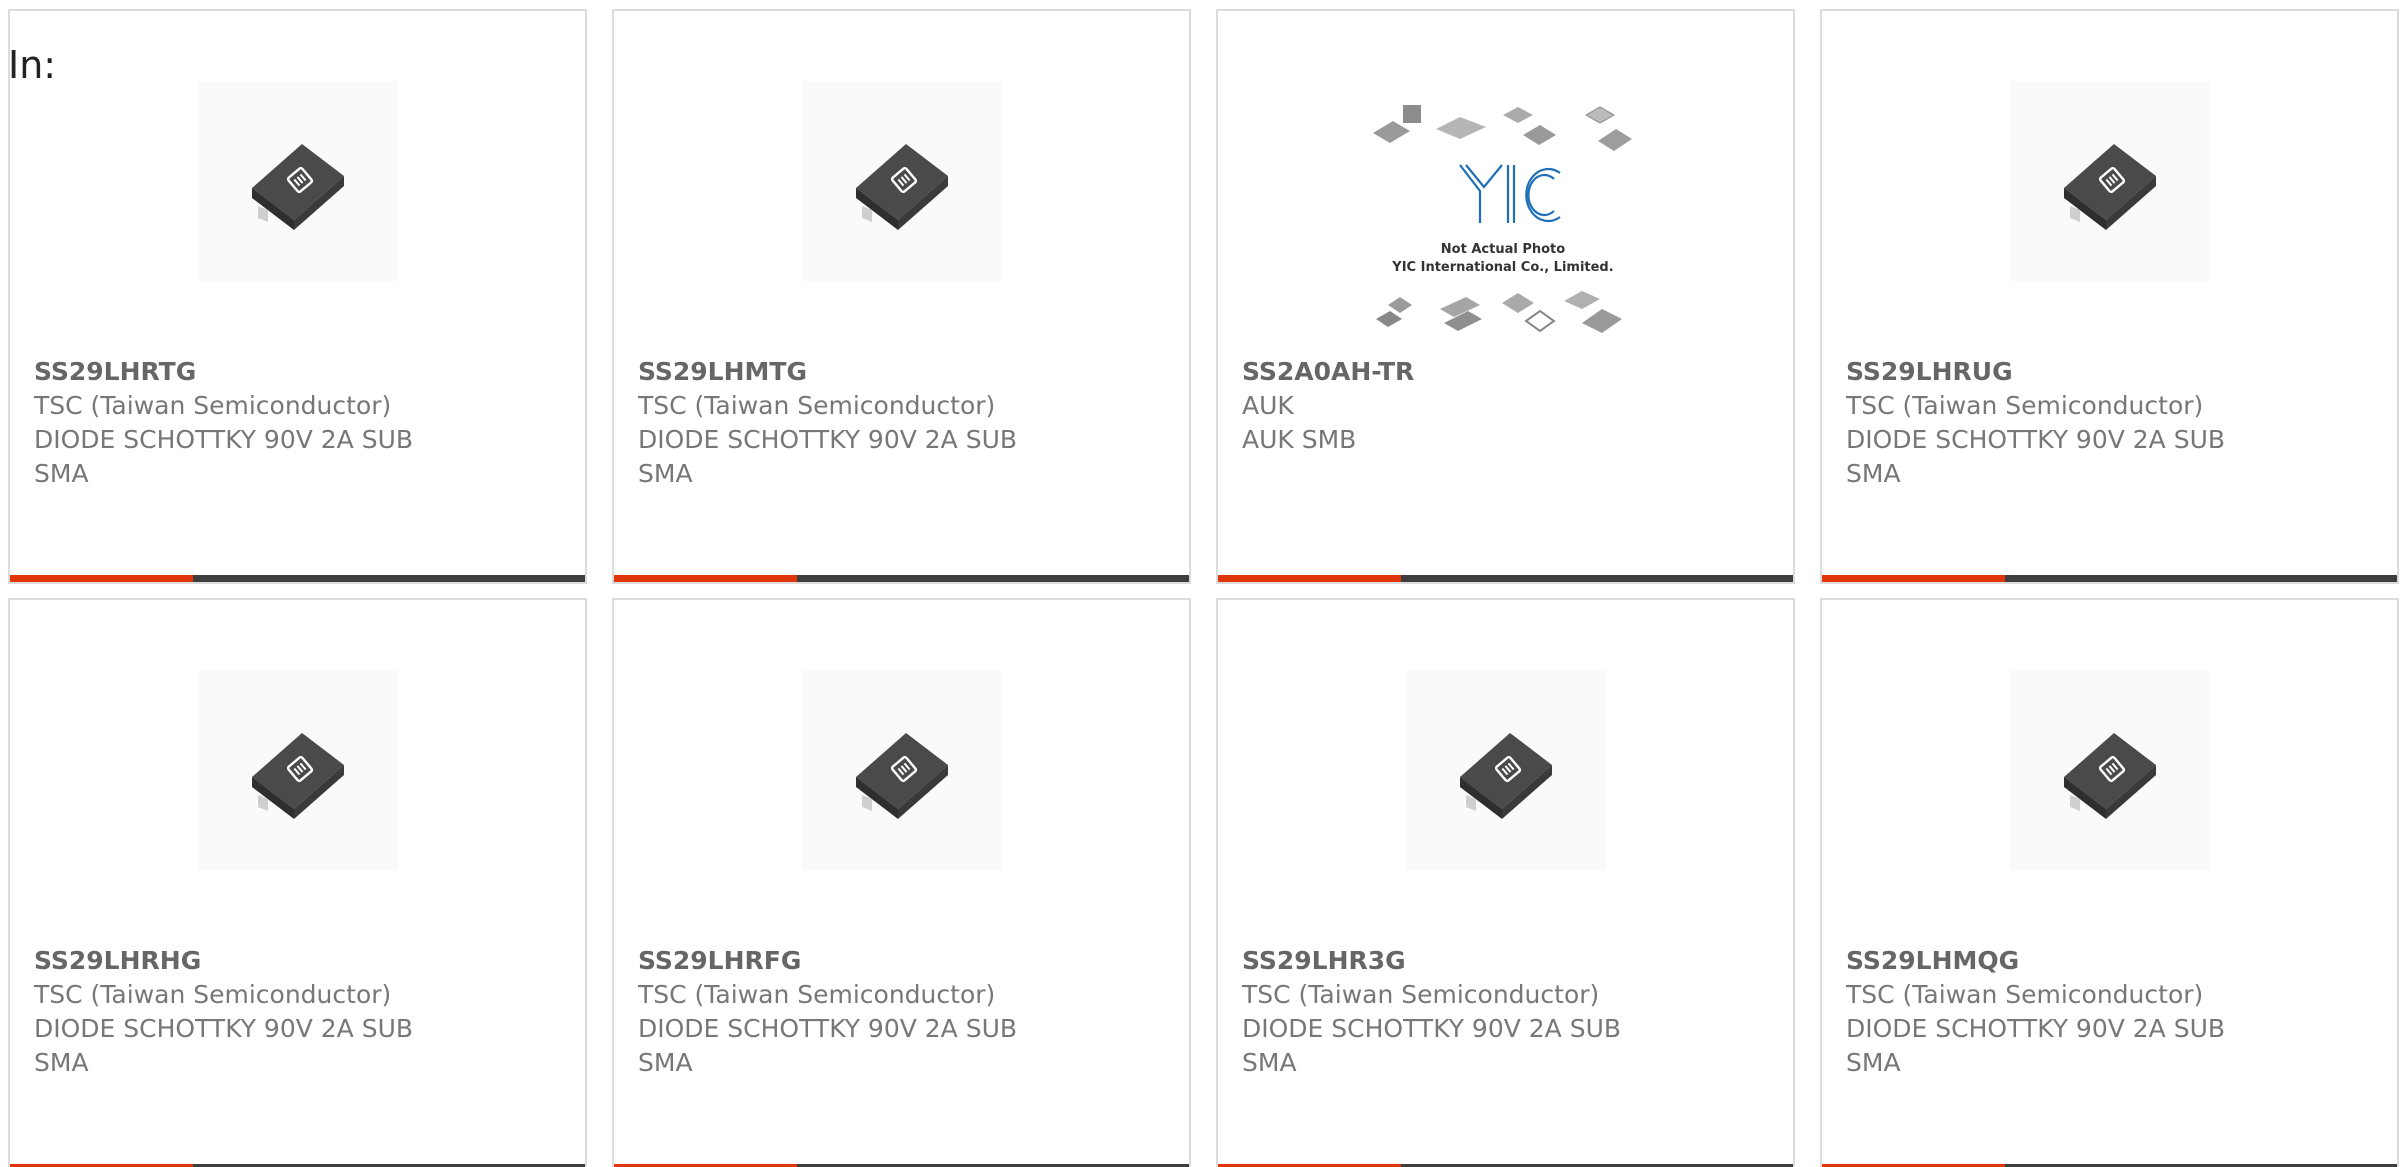 The image size is (2403, 1167). What do you see at coordinates (1510, 193) in the screenshot?
I see `yic-logo` at bounding box center [1510, 193].